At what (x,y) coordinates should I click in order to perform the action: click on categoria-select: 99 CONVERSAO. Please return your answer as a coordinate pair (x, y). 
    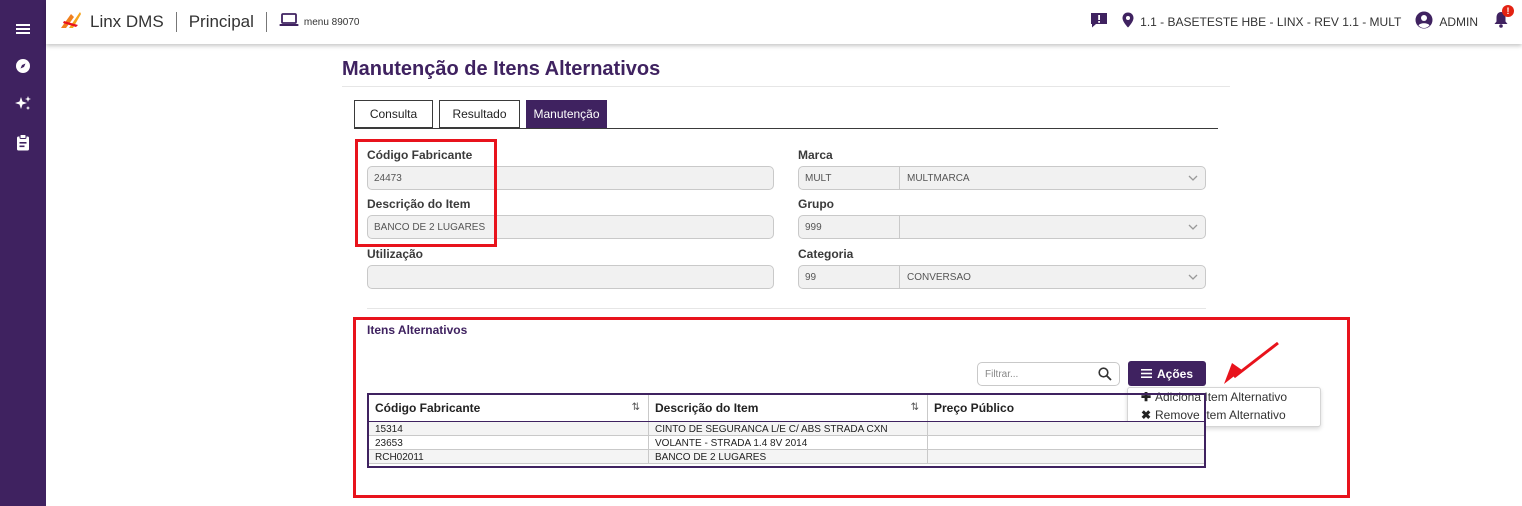
    Looking at the image, I should click on (1002, 277).